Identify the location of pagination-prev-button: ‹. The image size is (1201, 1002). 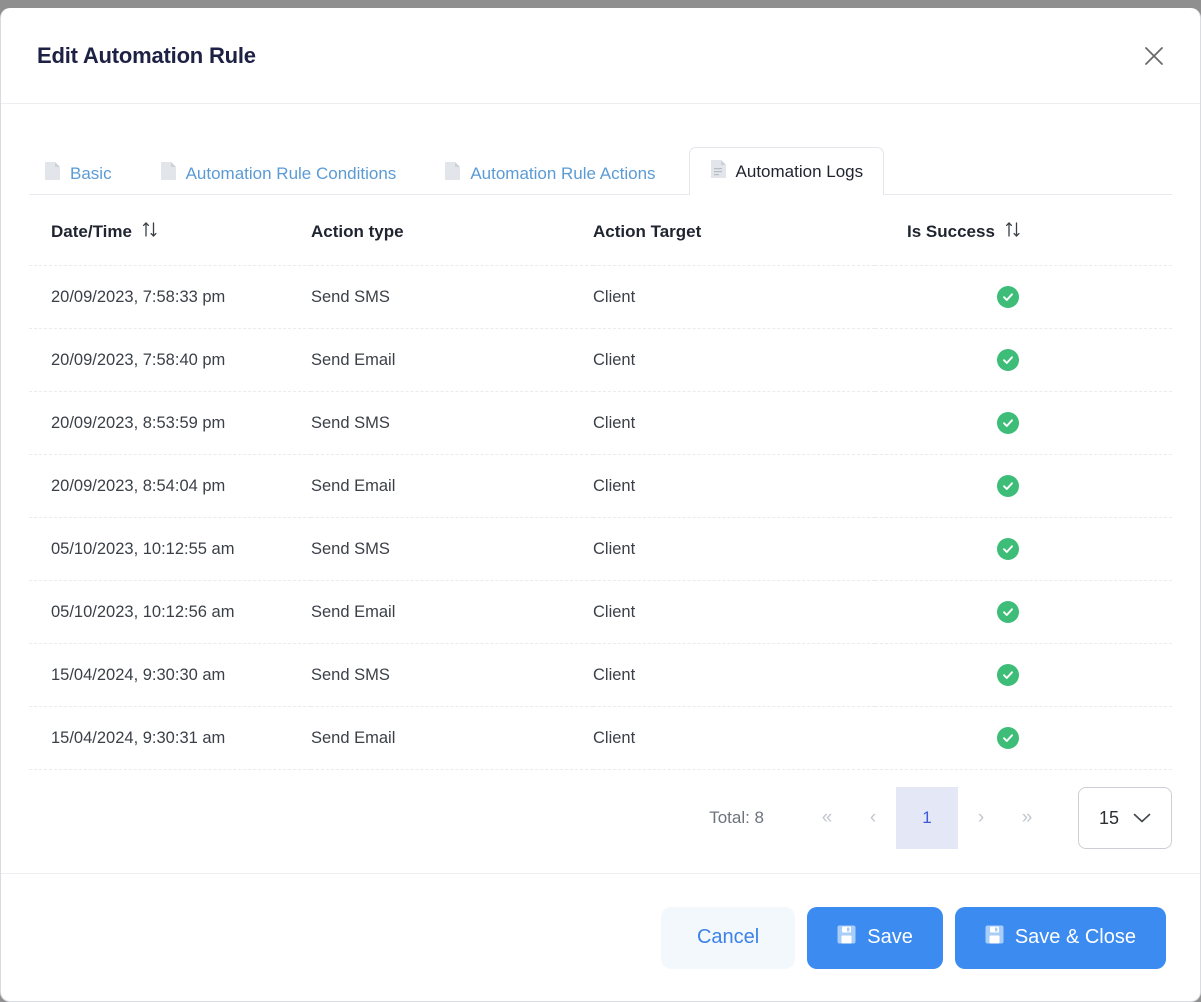
(873, 818).